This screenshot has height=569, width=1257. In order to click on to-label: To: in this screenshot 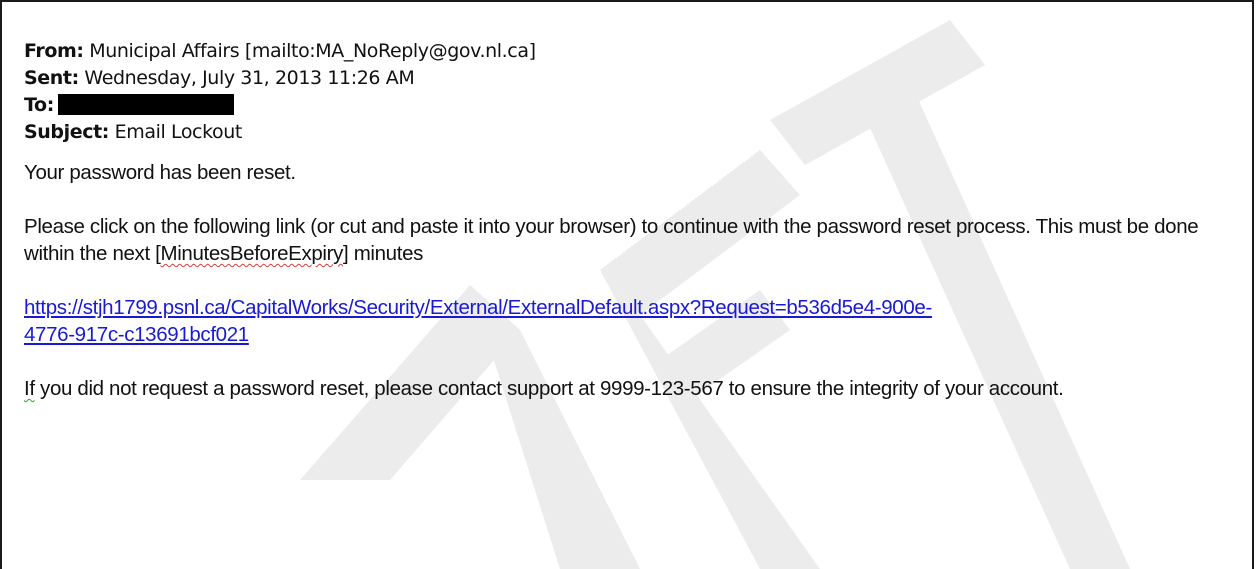, I will do `click(39, 105)`.